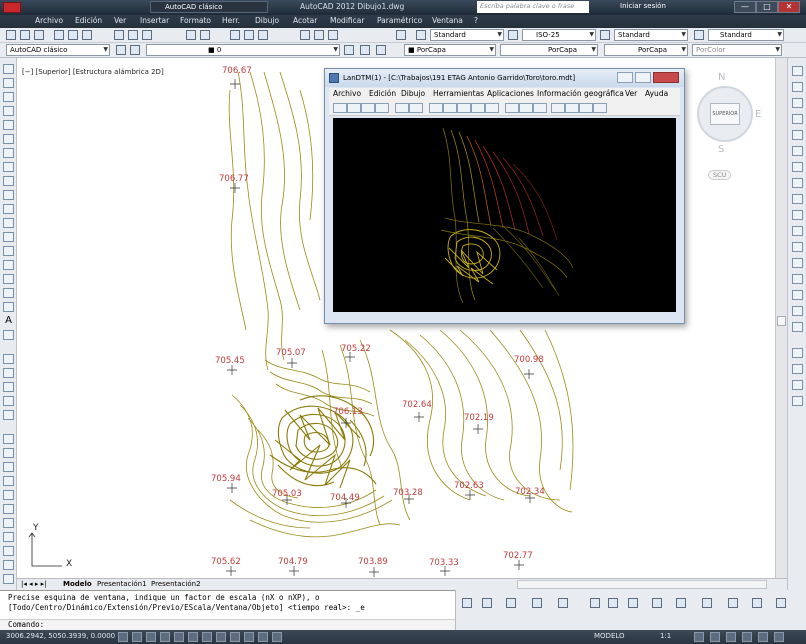  What do you see at coordinates (797, 199) in the screenshot?
I see `stretch-right-icon` at bounding box center [797, 199].